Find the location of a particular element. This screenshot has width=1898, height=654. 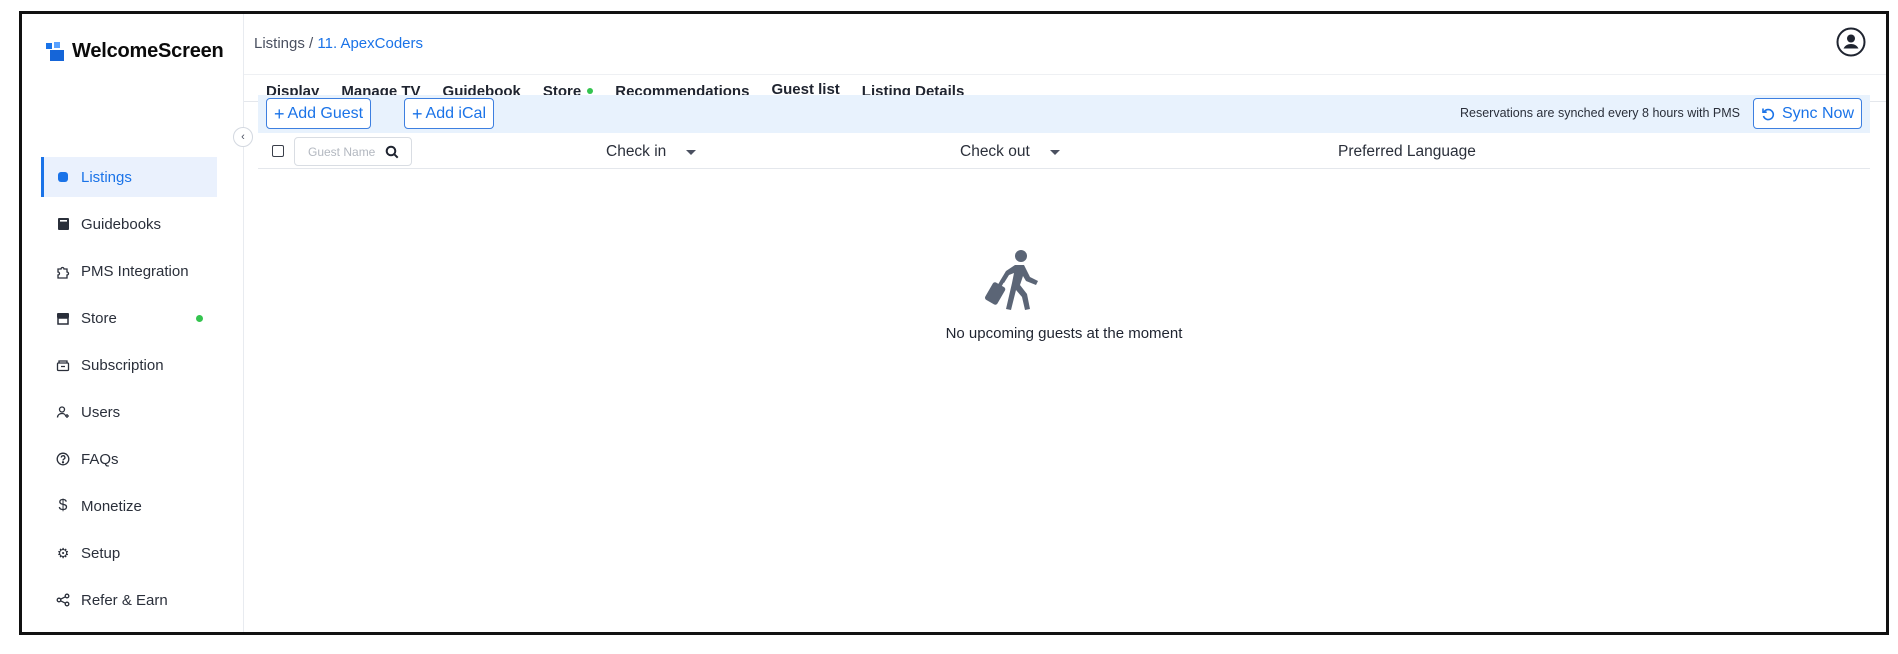

sync-now-label: Sync Now is located at coordinates (1817, 113).